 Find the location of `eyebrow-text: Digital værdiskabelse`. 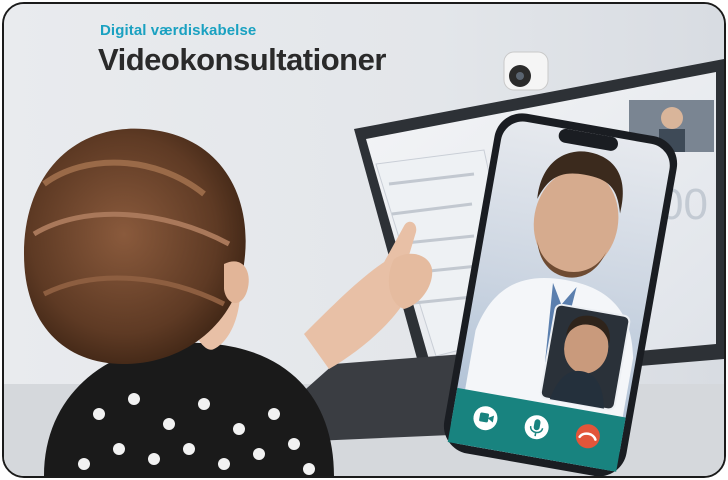

eyebrow-text: Digital værdiskabelse is located at coordinates (178, 30).